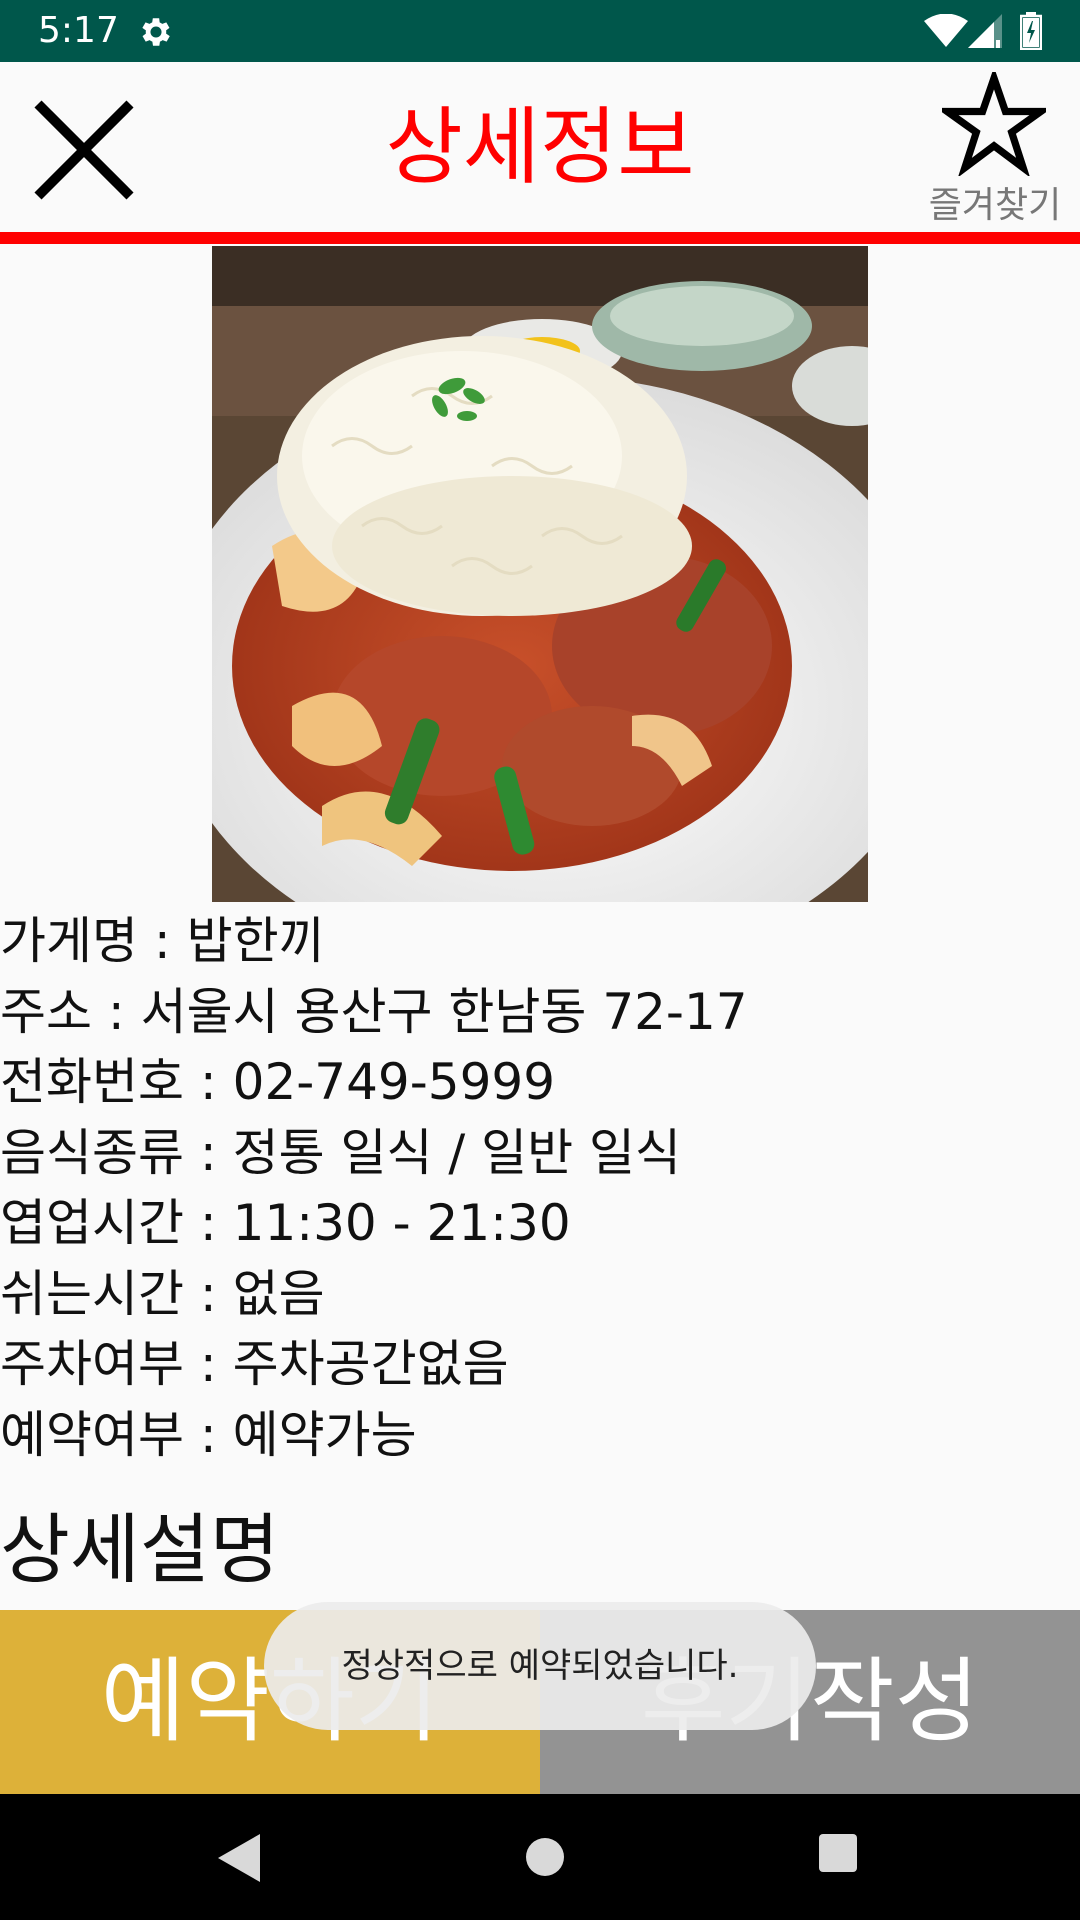 The width and height of the screenshot is (1080, 1920). Describe the element at coordinates (278, 1082) in the screenshot. I see `info-phone: 전화번호 : 02-749-5999` at that location.